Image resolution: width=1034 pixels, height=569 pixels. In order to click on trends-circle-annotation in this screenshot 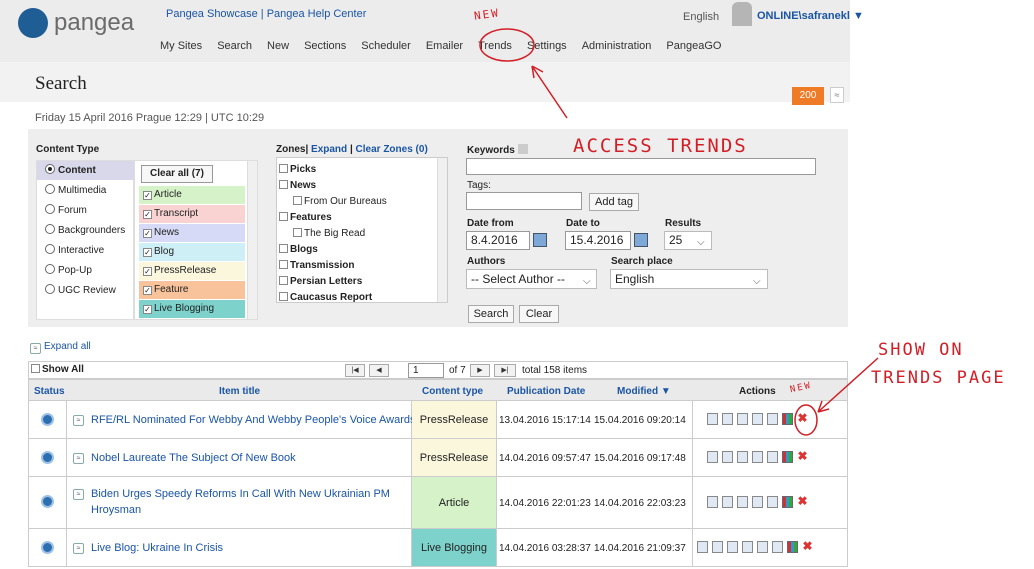, I will do `click(507, 45)`.